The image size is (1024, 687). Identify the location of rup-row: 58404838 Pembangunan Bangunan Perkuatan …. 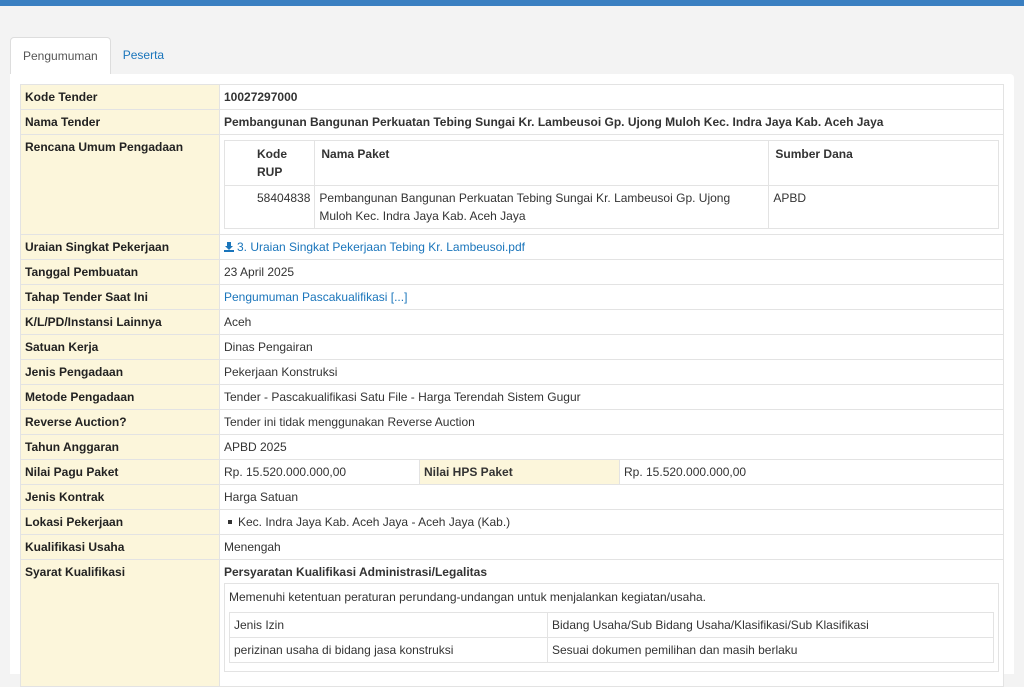
(611, 207).